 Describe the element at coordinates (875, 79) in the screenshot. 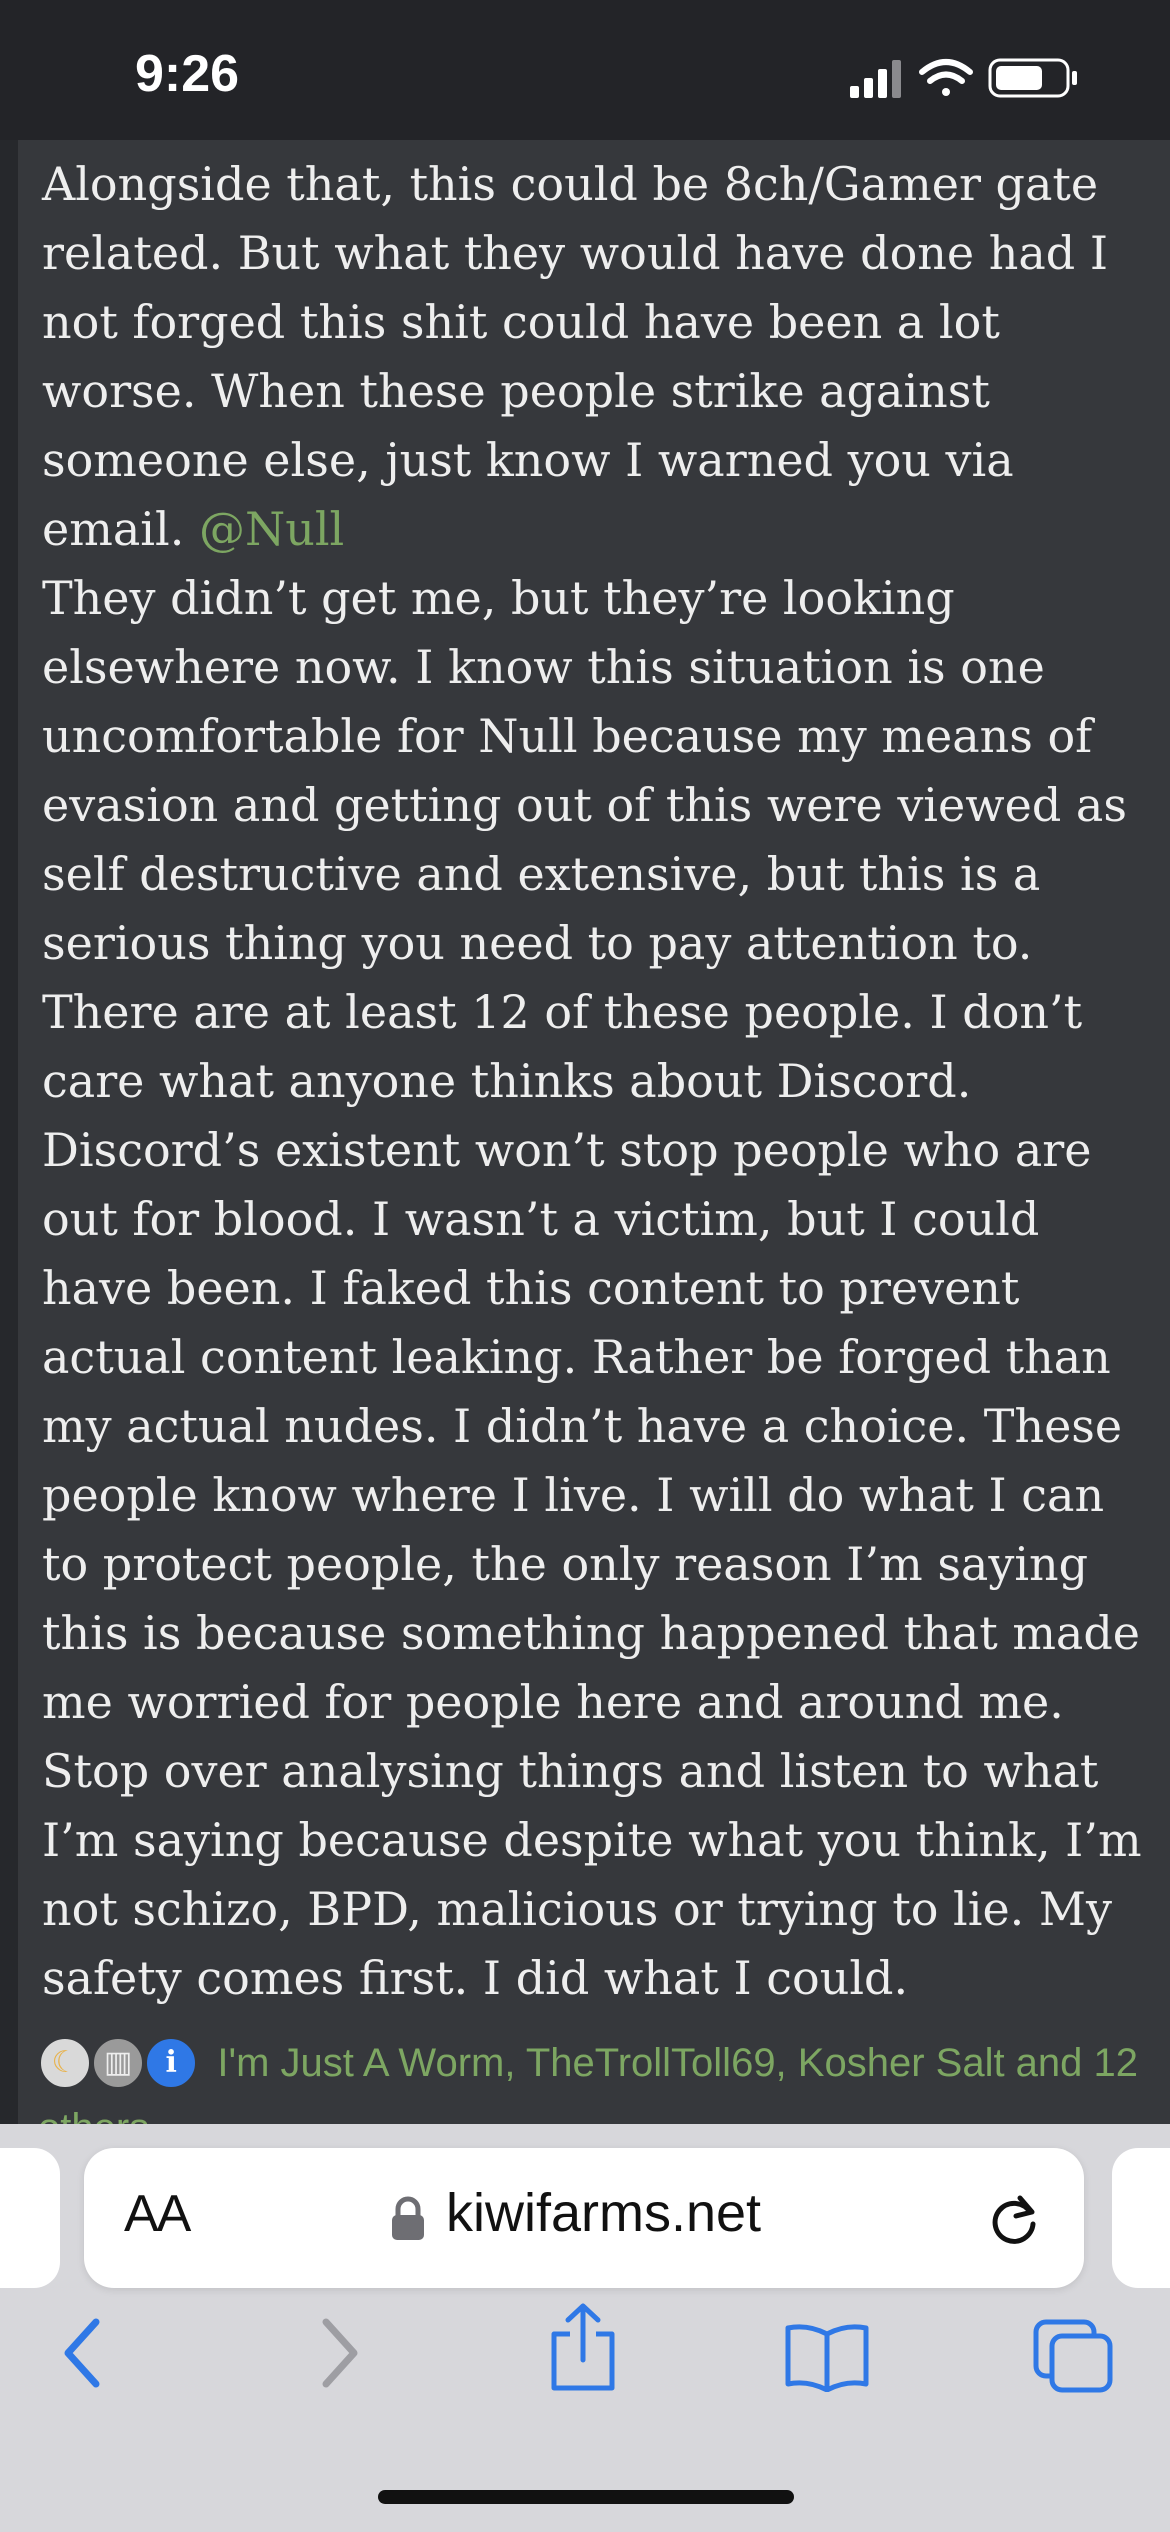

I see `cellular-signal-icon` at that location.